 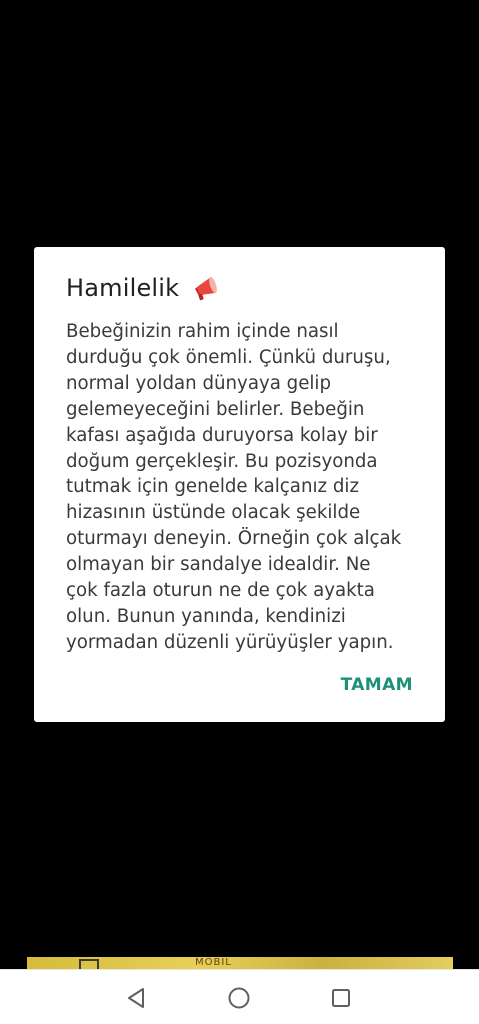 I want to click on system-navigation-bar, so click(x=239, y=996).